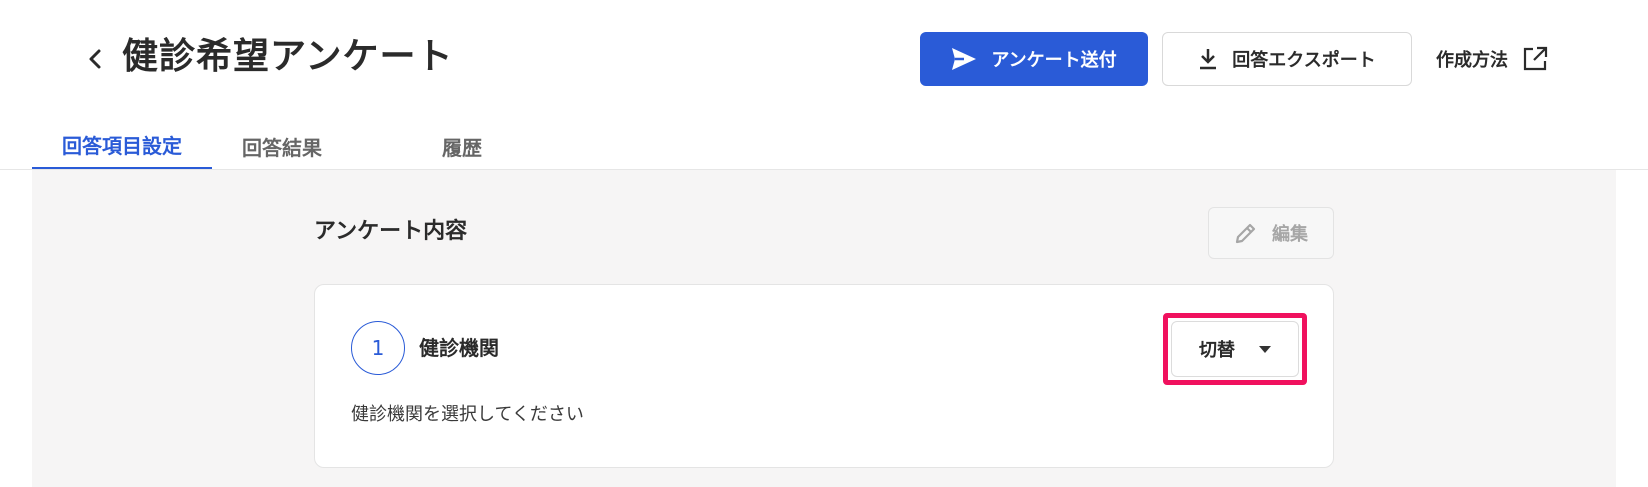 The image size is (1648, 487). What do you see at coordinates (467, 414) in the screenshot?
I see `question-description: 健診機関を選択してください` at bounding box center [467, 414].